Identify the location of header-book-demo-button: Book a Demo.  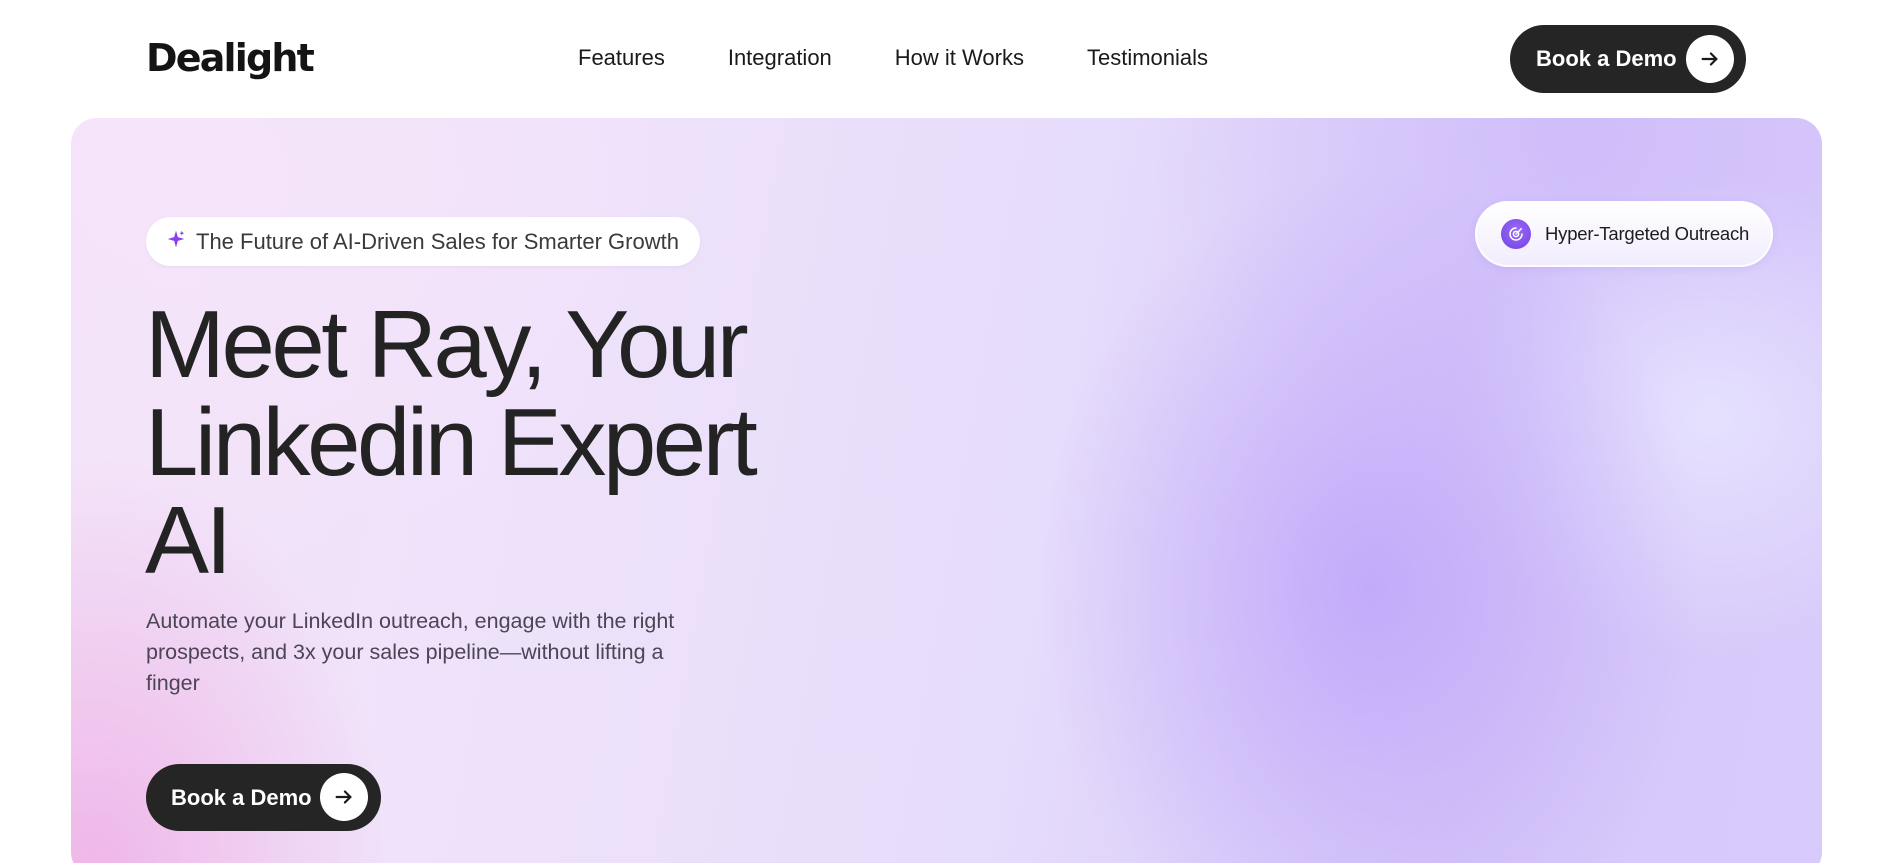
(1628, 59).